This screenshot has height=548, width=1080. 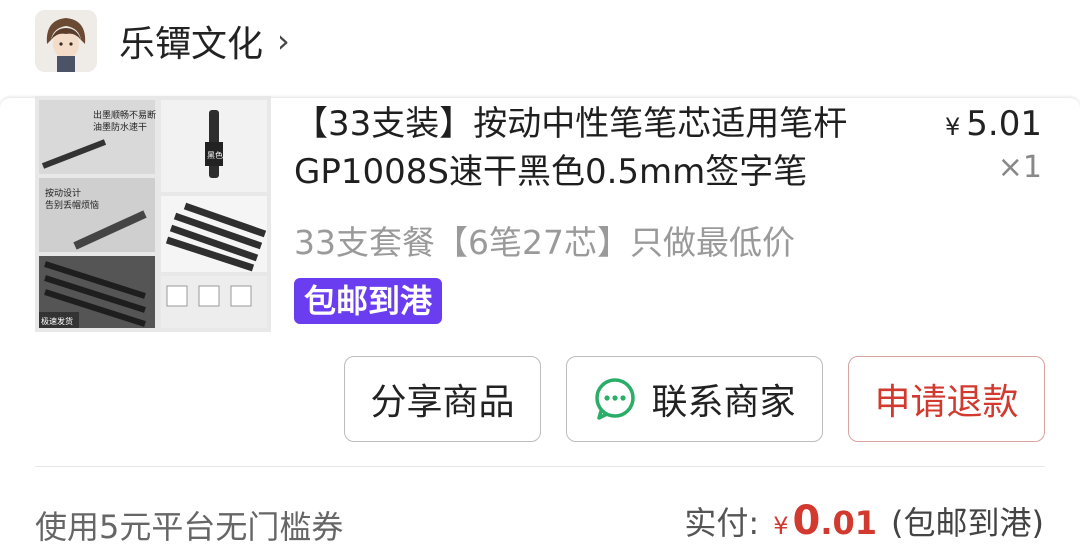 What do you see at coordinates (57, 321) in the screenshot?
I see `thumb-text-5: 极速发货` at bounding box center [57, 321].